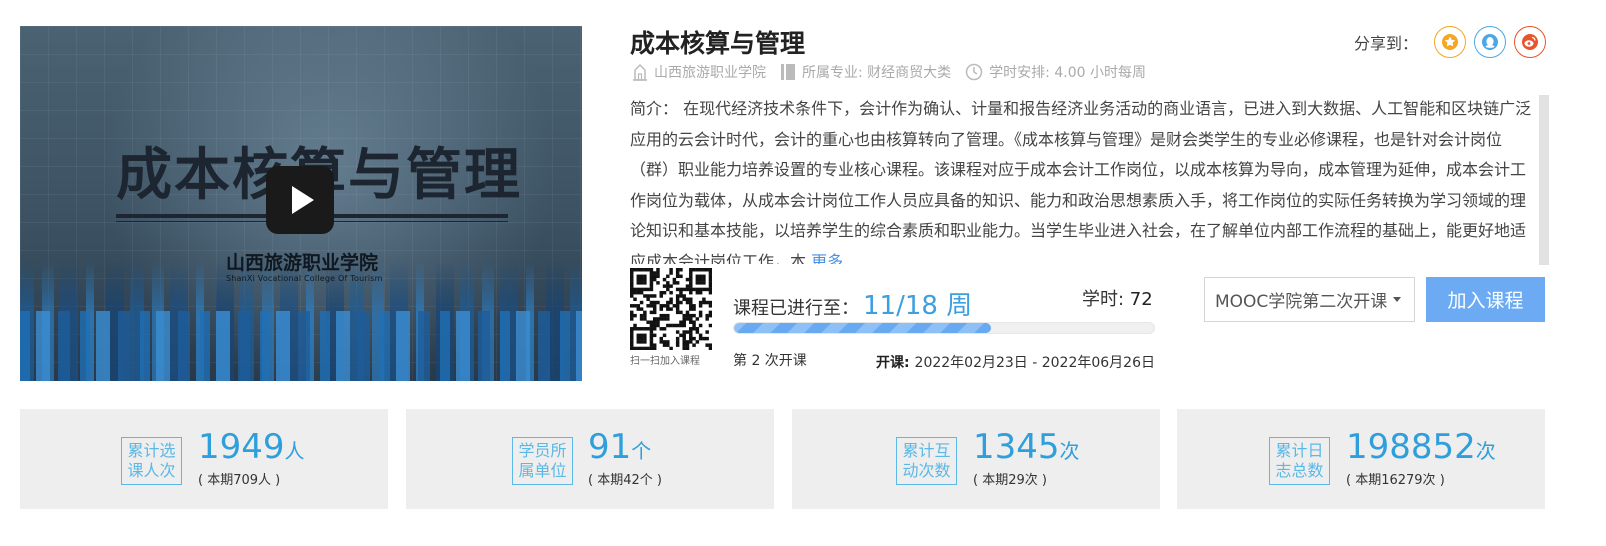 Image resolution: width=1606 pixels, height=546 pixels. I want to click on stat-tag: 学员所 属单位, so click(542, 461).